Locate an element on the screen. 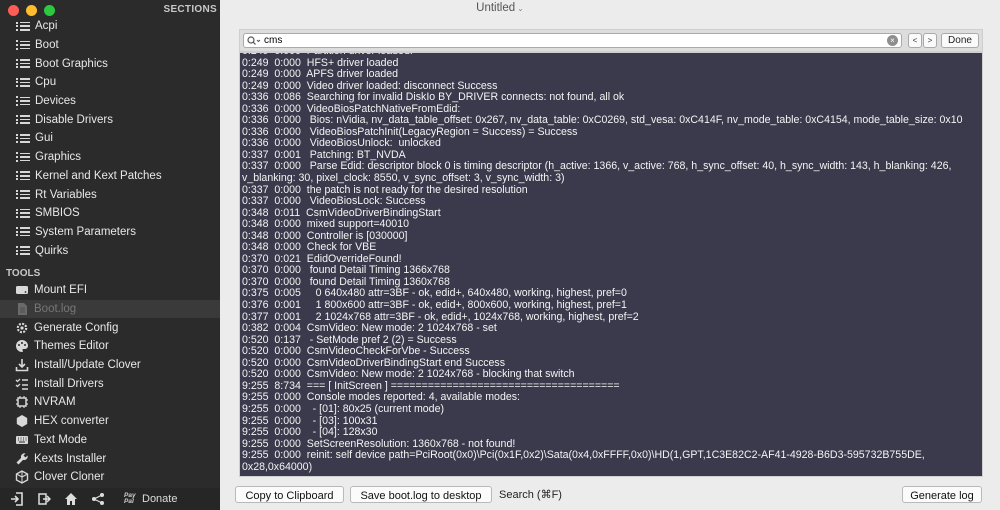 The width and height of the screenshot is (1000, 510). sidebar-tool-label: Boot.log is located at coordinates (55, 309).